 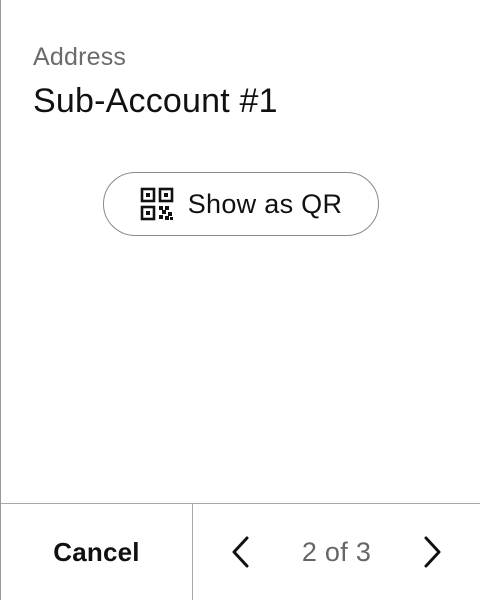 What do you see at coordinates (80, 57) in the screenshot?
I see `address-label: Address` at bounding box center [80, 57].